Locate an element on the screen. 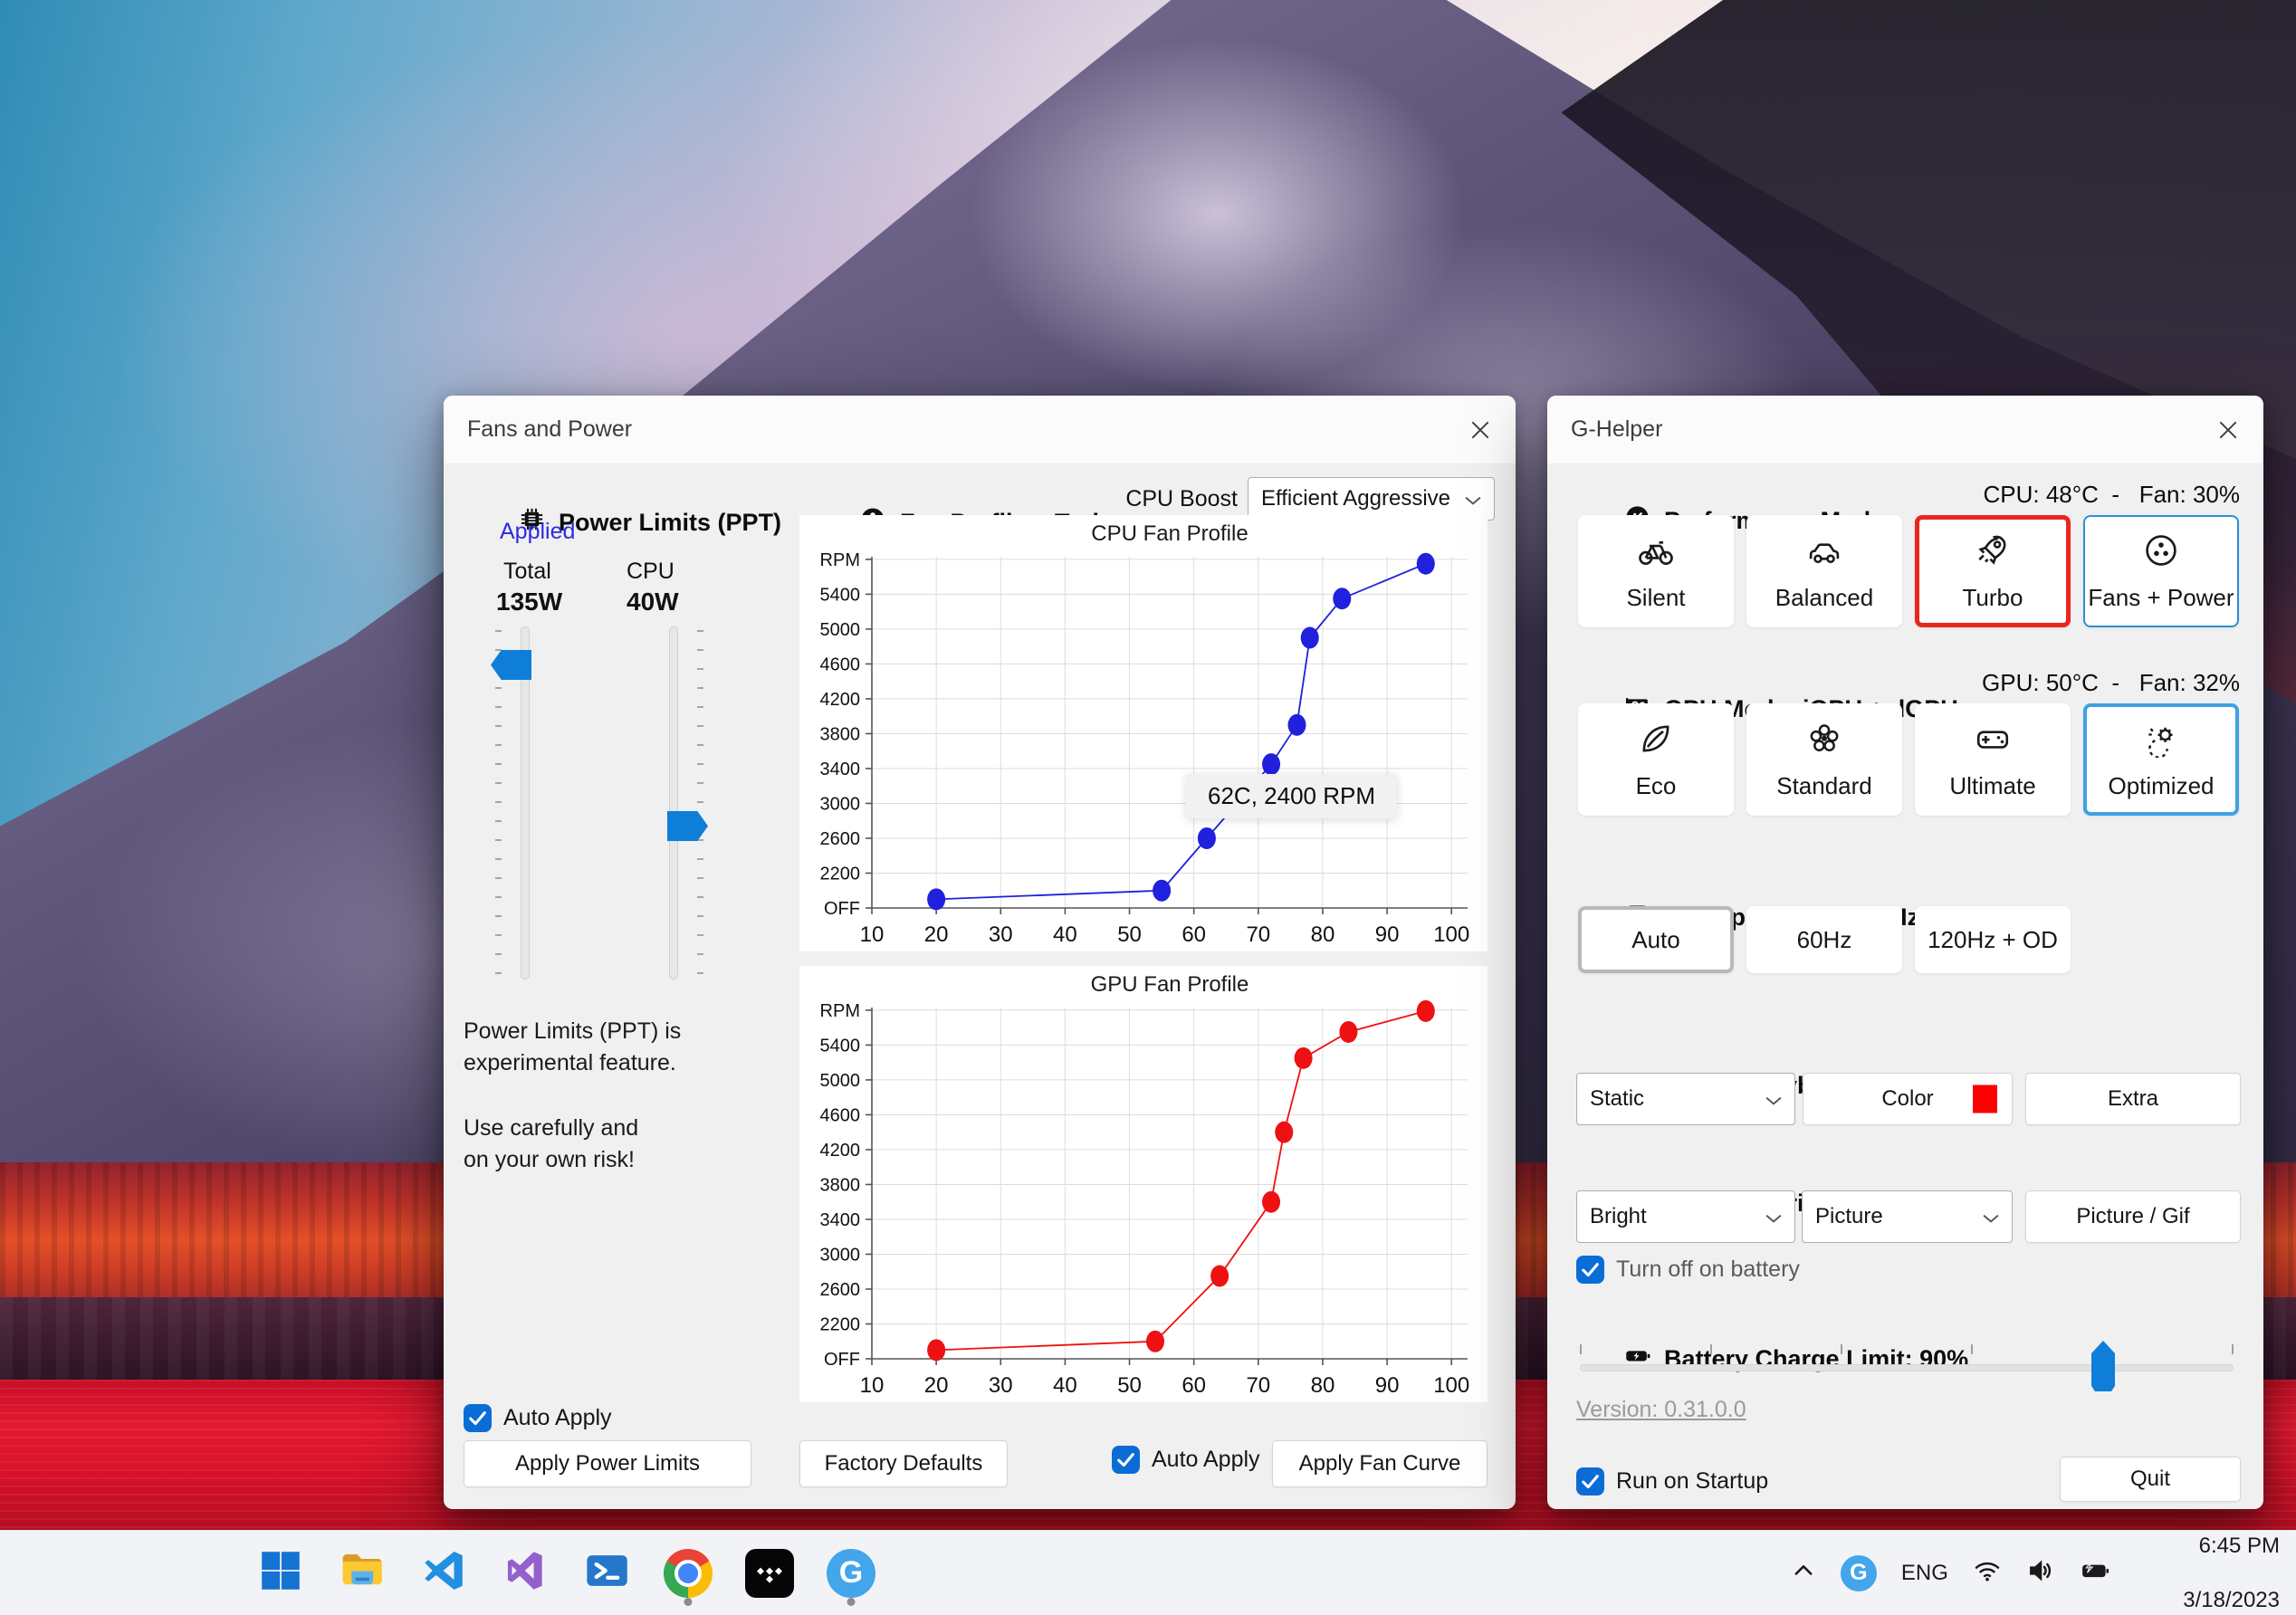  svg-text: 5400 is located at coordinates (841, 595).